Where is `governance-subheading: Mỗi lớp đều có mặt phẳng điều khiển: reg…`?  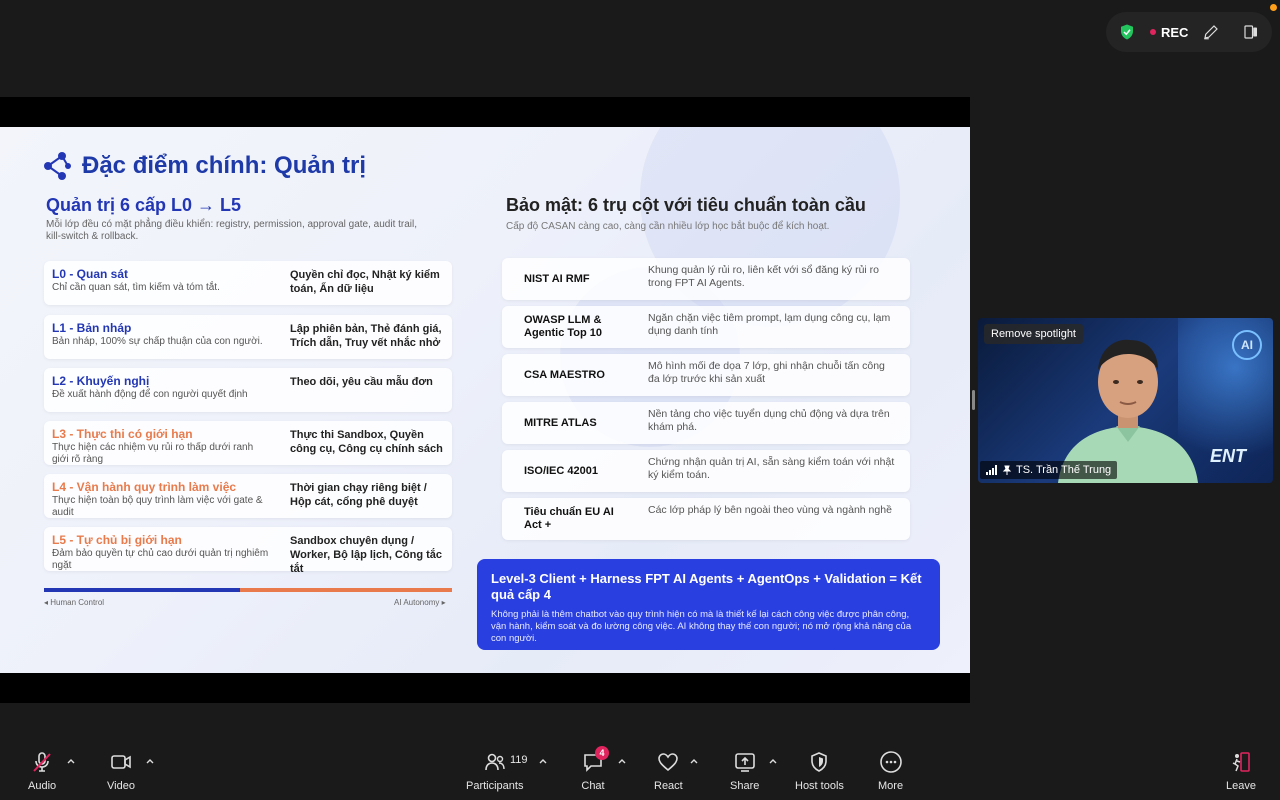 governance-subheading: Mỗi lớp đều có mặt phẳng điều khiển: reg… is located at coordinates (232, 230).